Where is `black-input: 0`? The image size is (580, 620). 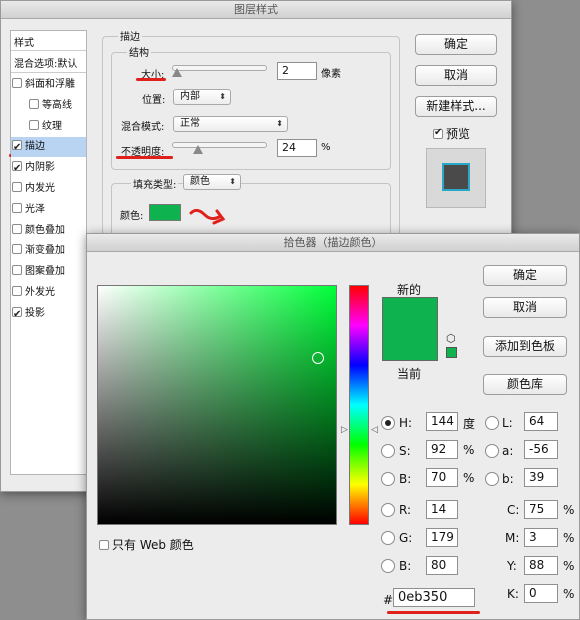
black-input: 0 is located at coordinates (541, 593).